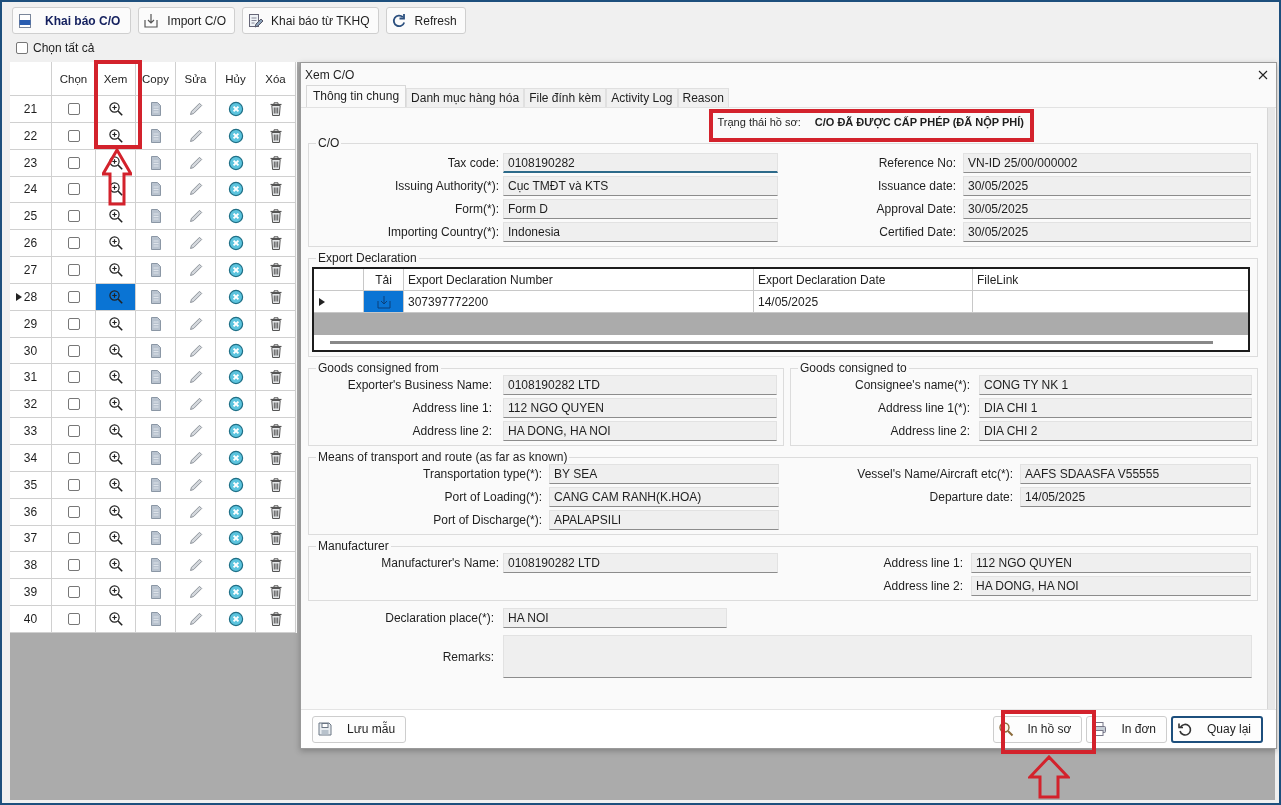 This screenshot has width=1281, height=805. I want to click on dialog-button: In hồ sơ, so click(1037, 729).